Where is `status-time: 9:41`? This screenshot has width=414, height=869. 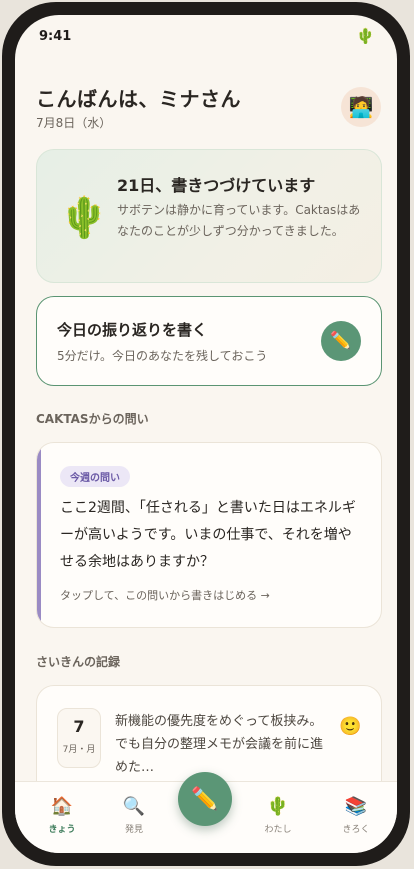
status-time: 9:41 is located at coordinates (55, 36).